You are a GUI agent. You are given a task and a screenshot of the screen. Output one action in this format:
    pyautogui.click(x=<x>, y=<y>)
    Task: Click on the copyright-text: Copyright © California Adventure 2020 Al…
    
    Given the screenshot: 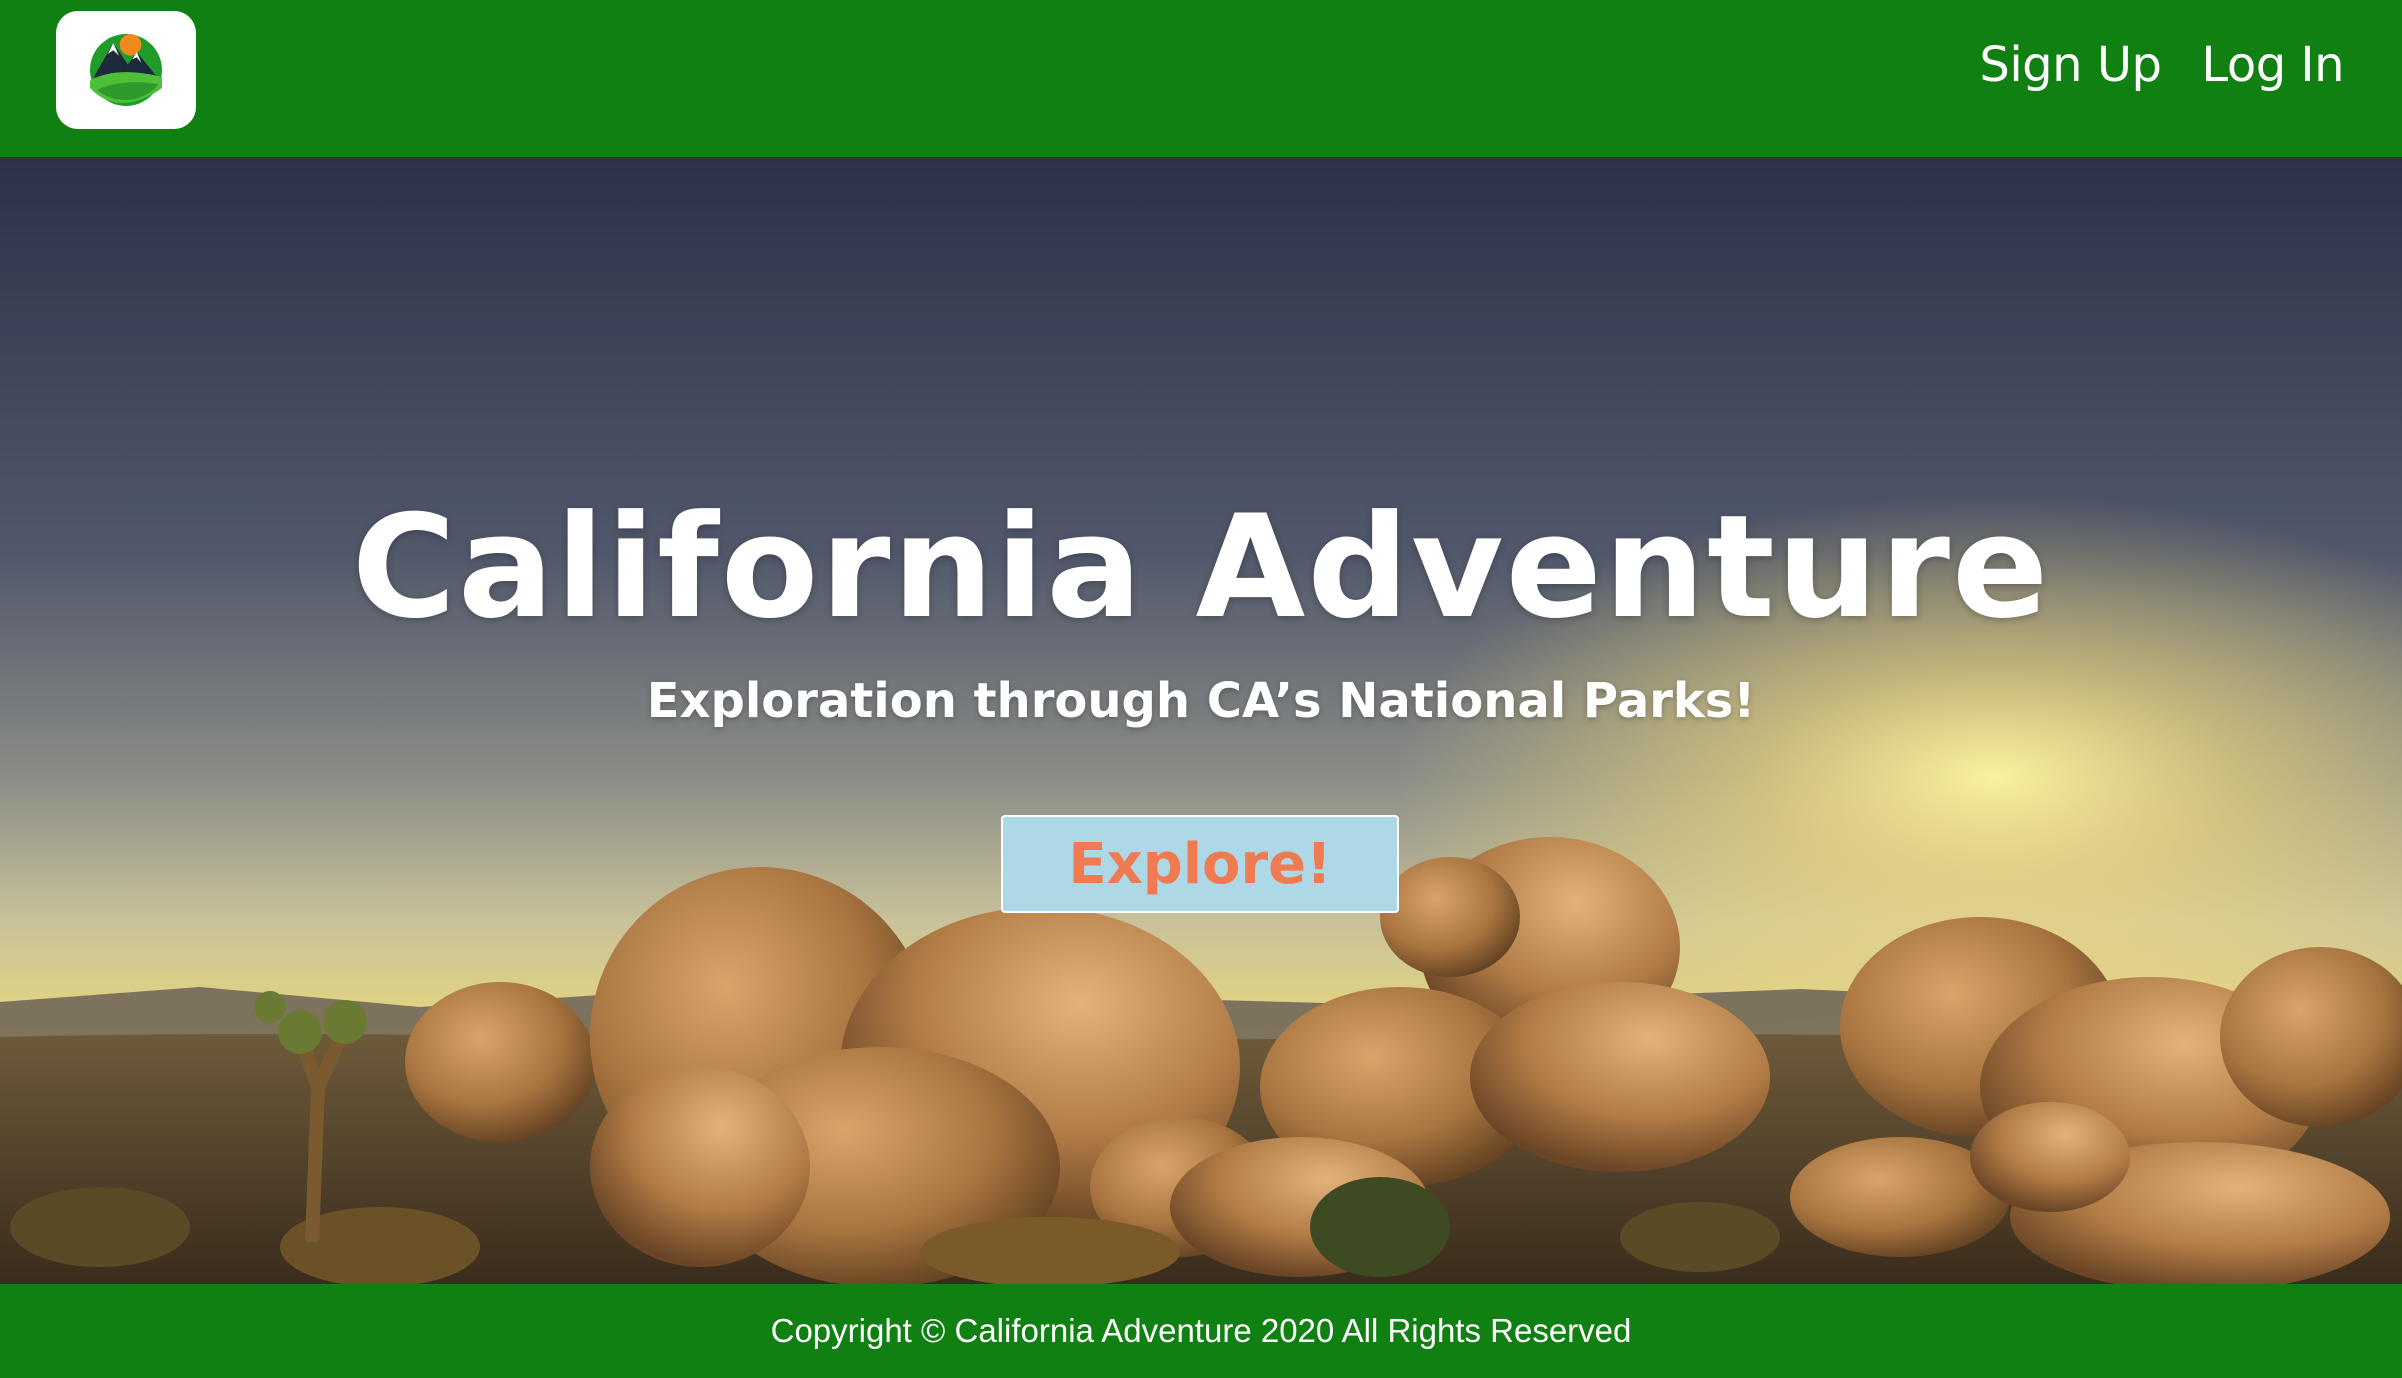 What is the action you would take?
    pyautogui.click(x=1201, y=1330)
    